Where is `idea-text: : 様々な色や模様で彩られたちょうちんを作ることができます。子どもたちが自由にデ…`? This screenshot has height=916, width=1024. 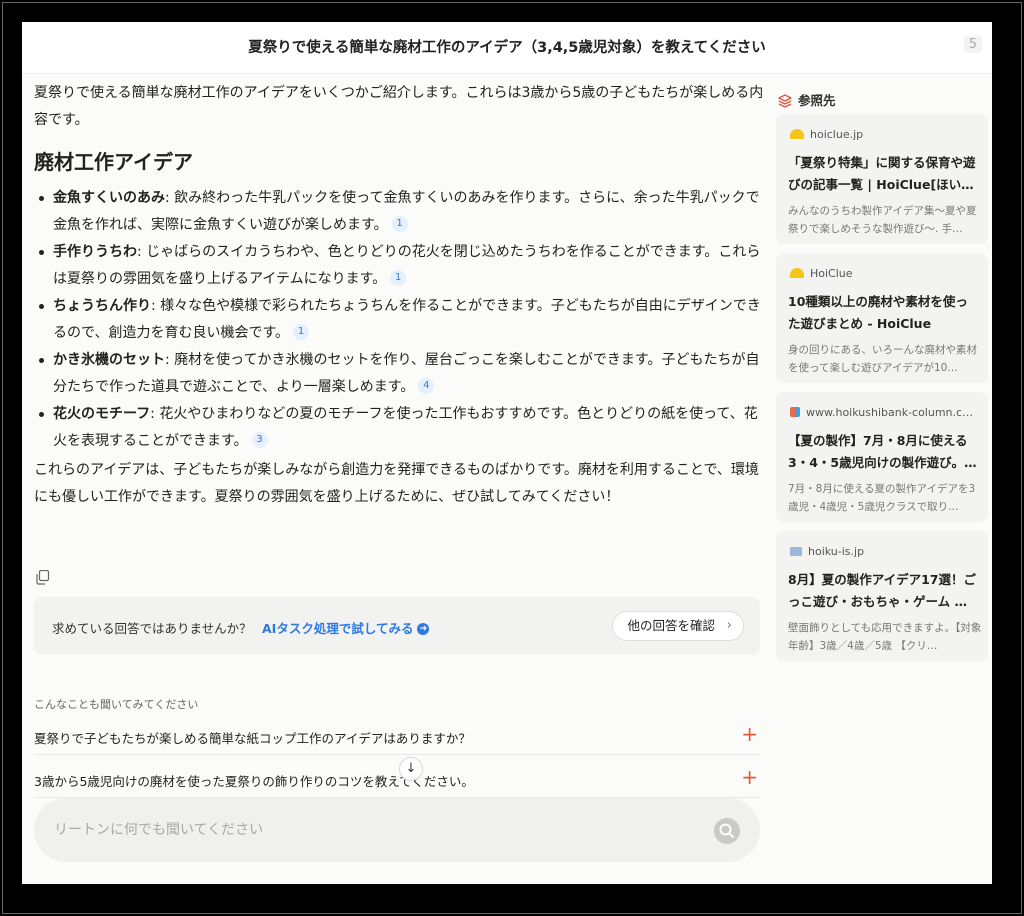
idea-text: : 様々な色や模様で彩られたちょうちんを作ることができます。子どもたちが自由にデ… is located at coordinates (407, 319).